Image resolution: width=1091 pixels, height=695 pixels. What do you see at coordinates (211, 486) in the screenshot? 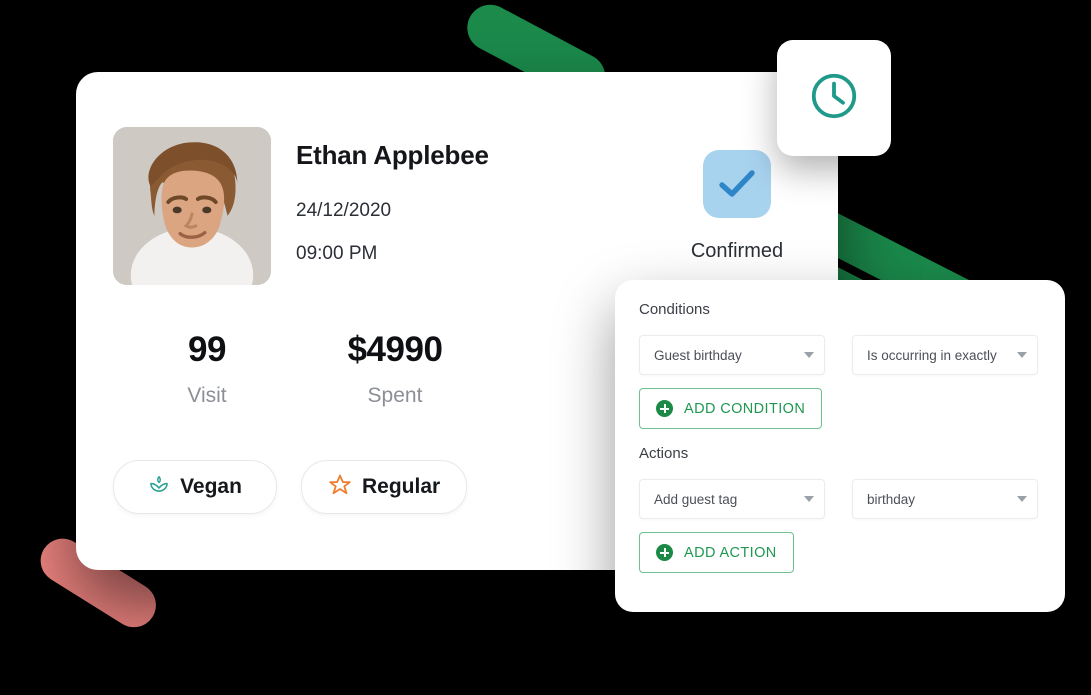
I see `tag-label: Vegan` at bounding box center [211, 486].